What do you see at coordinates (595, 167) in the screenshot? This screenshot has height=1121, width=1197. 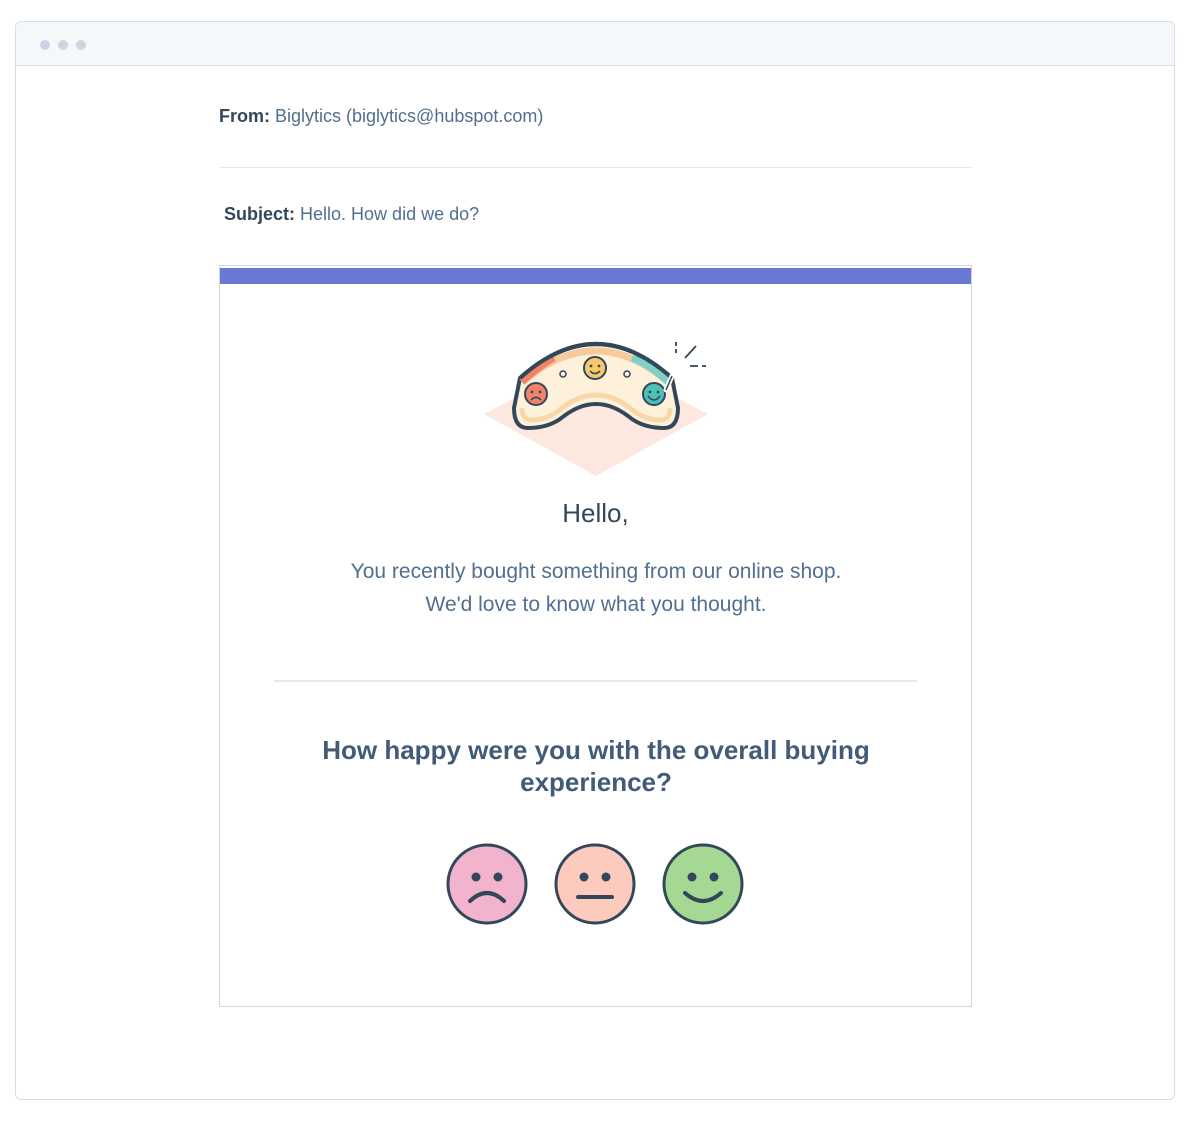 I see `header-divider` at bounding box center [595, 167].